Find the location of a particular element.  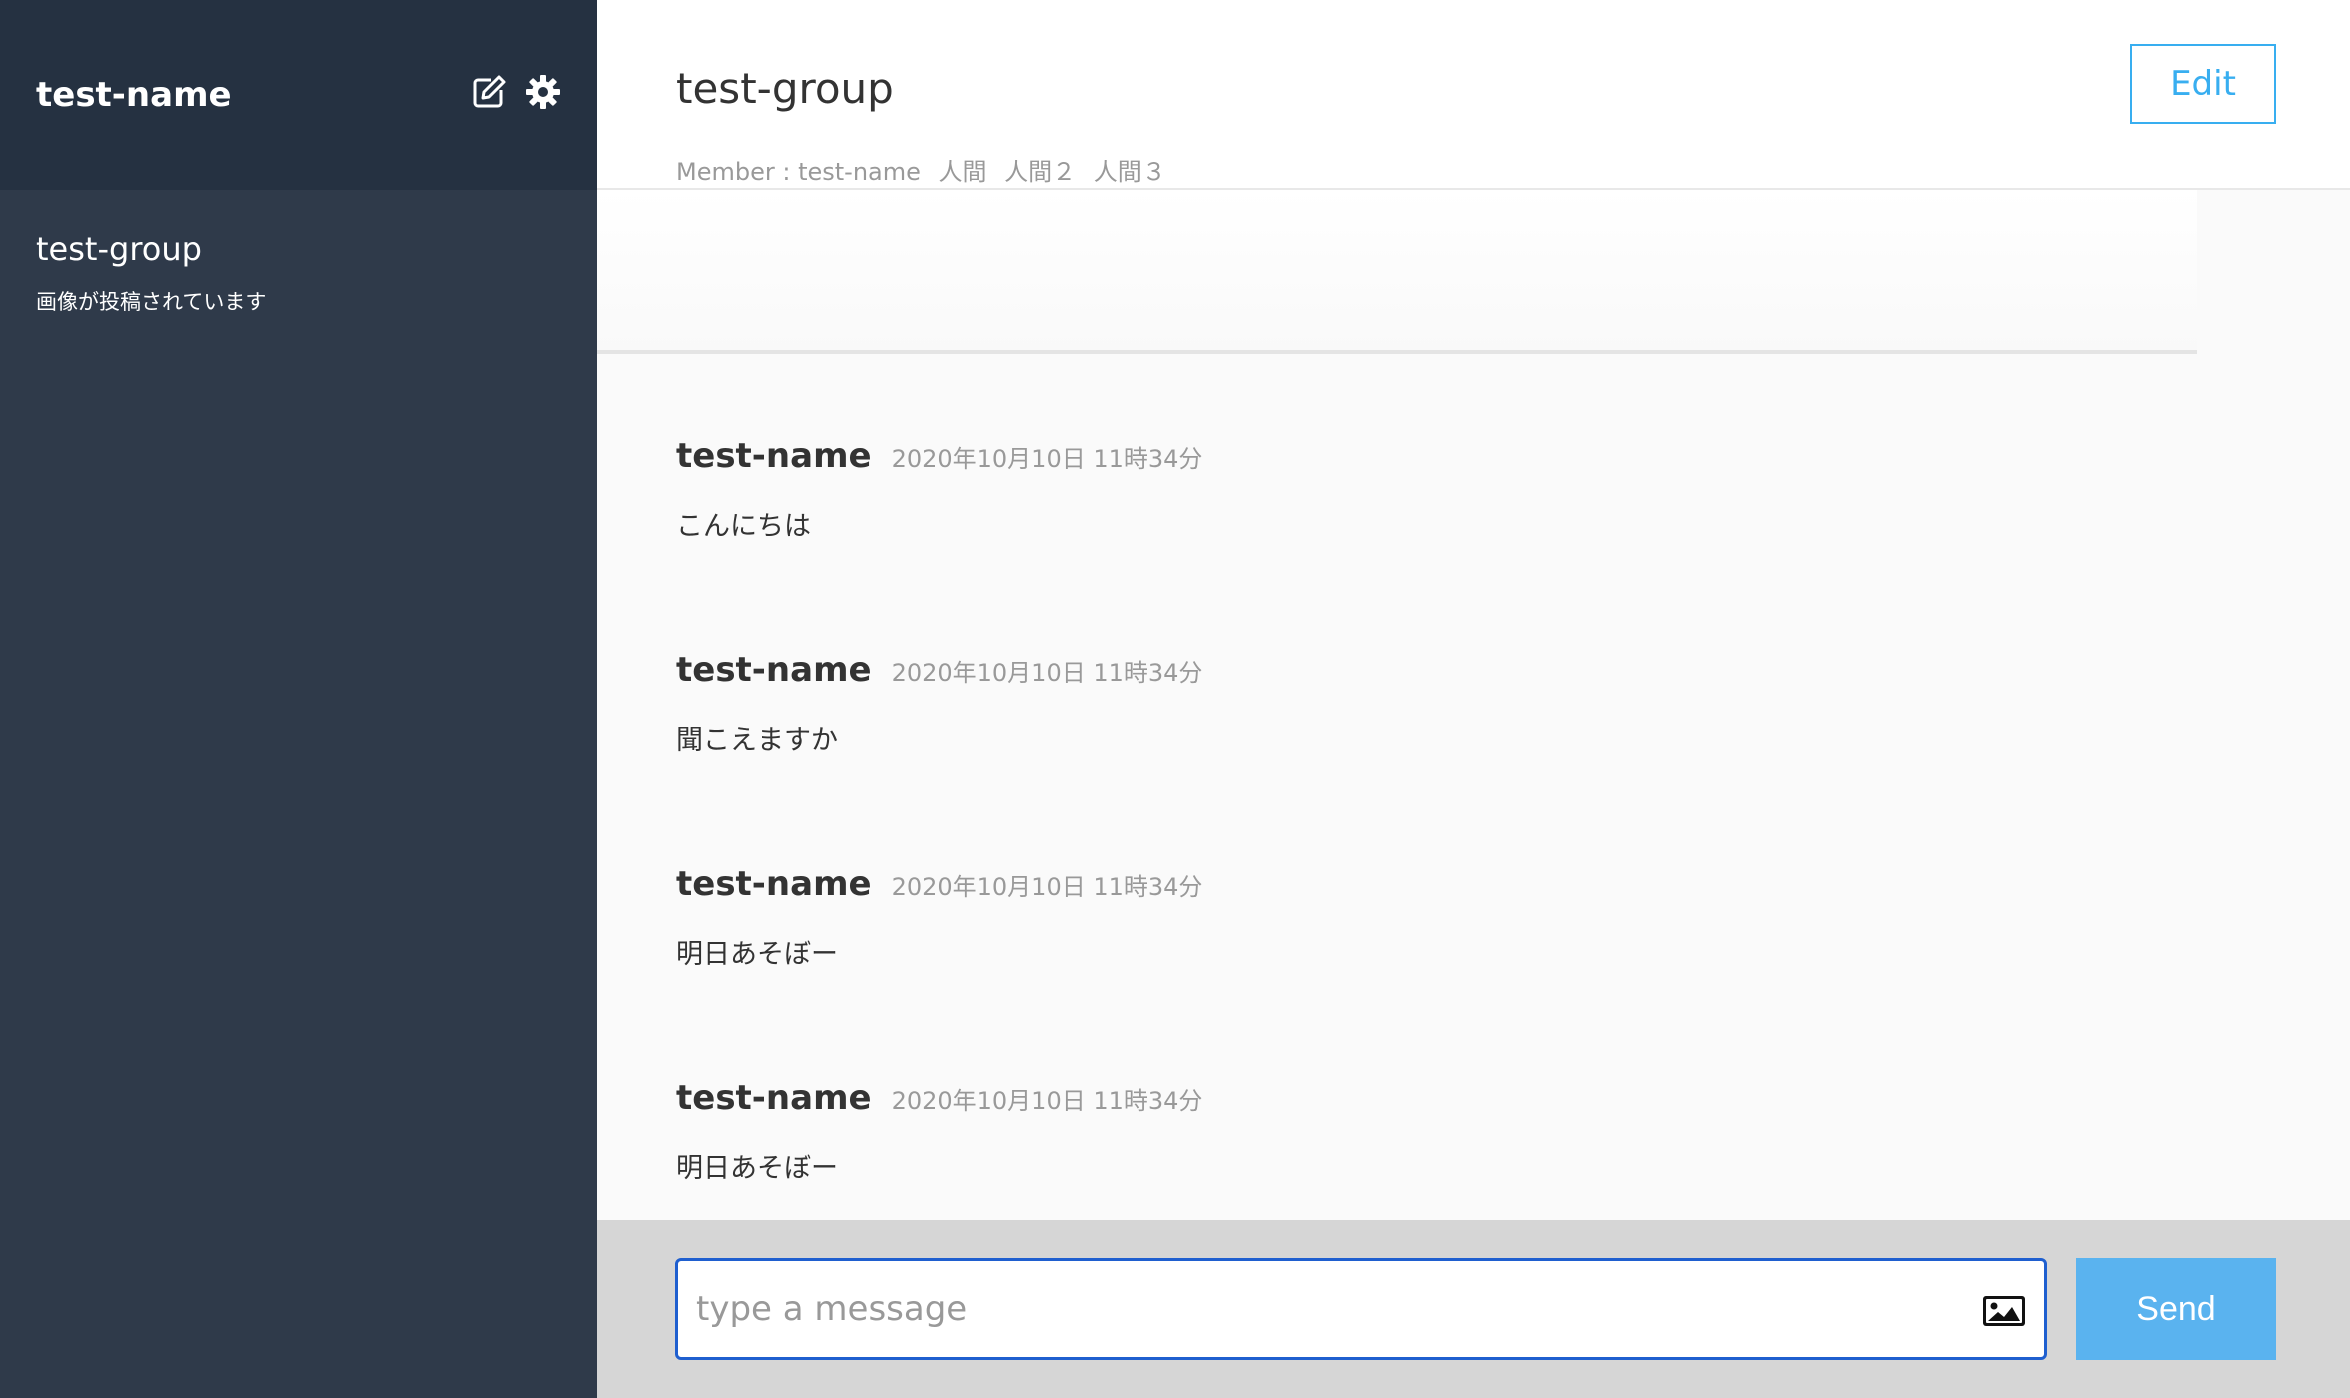

member-name: 人間３ is located at coordinates (1129, 172).